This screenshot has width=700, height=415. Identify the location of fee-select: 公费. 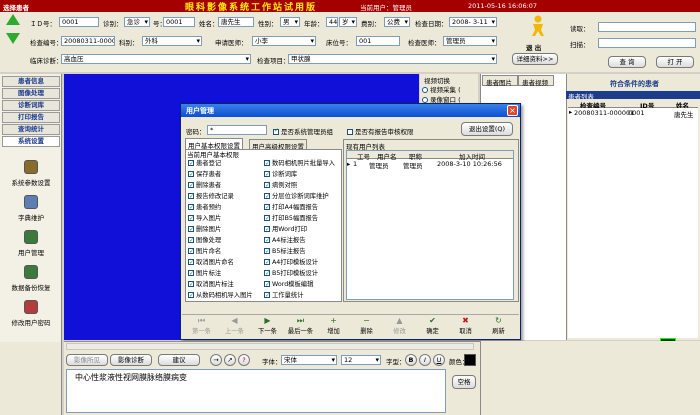
(397, 22).